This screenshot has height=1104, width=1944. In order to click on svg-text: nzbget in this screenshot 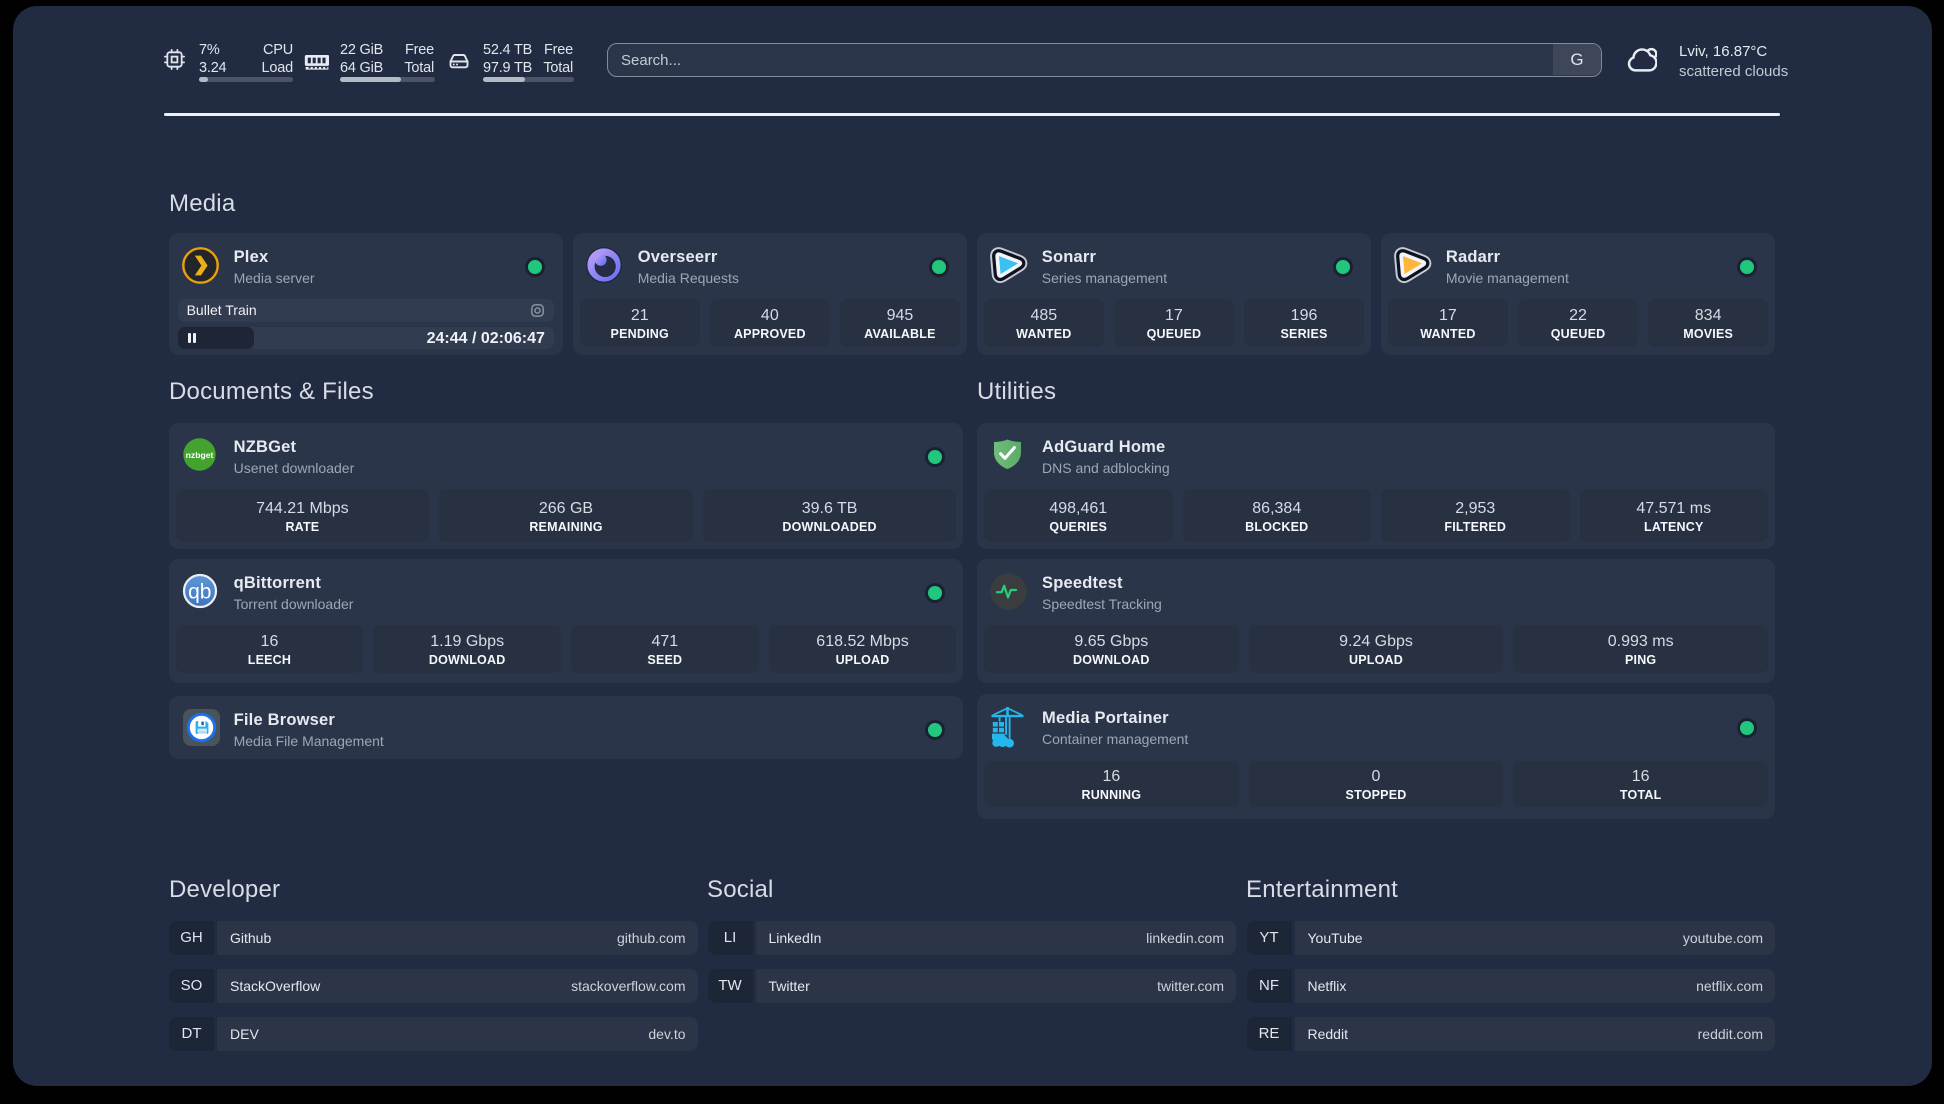, I will do `click(199, 455)`.